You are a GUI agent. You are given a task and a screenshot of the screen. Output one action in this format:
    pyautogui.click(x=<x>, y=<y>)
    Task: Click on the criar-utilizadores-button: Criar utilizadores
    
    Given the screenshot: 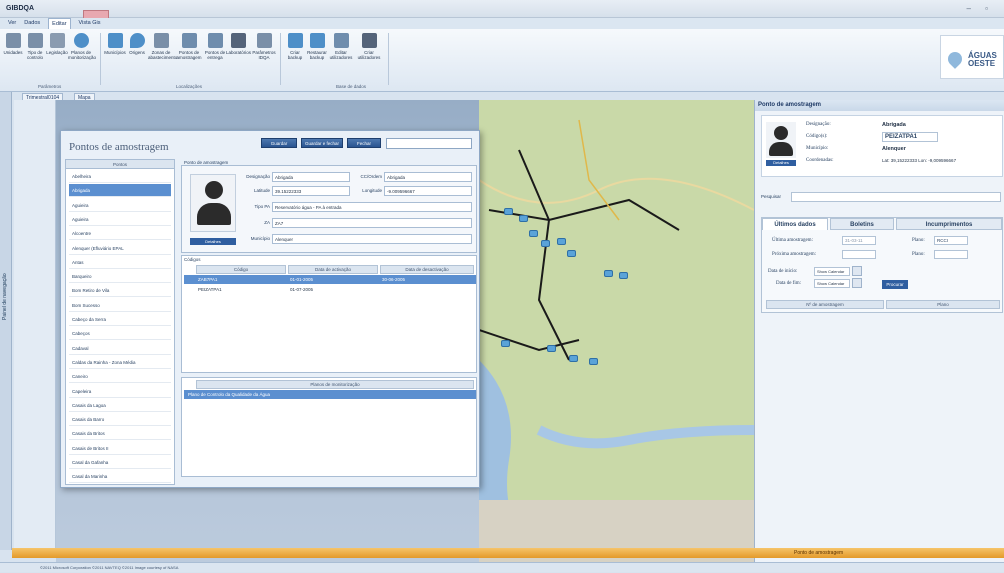 What is the action you would take?
    pyautogui.click(x=369, y=55)
    